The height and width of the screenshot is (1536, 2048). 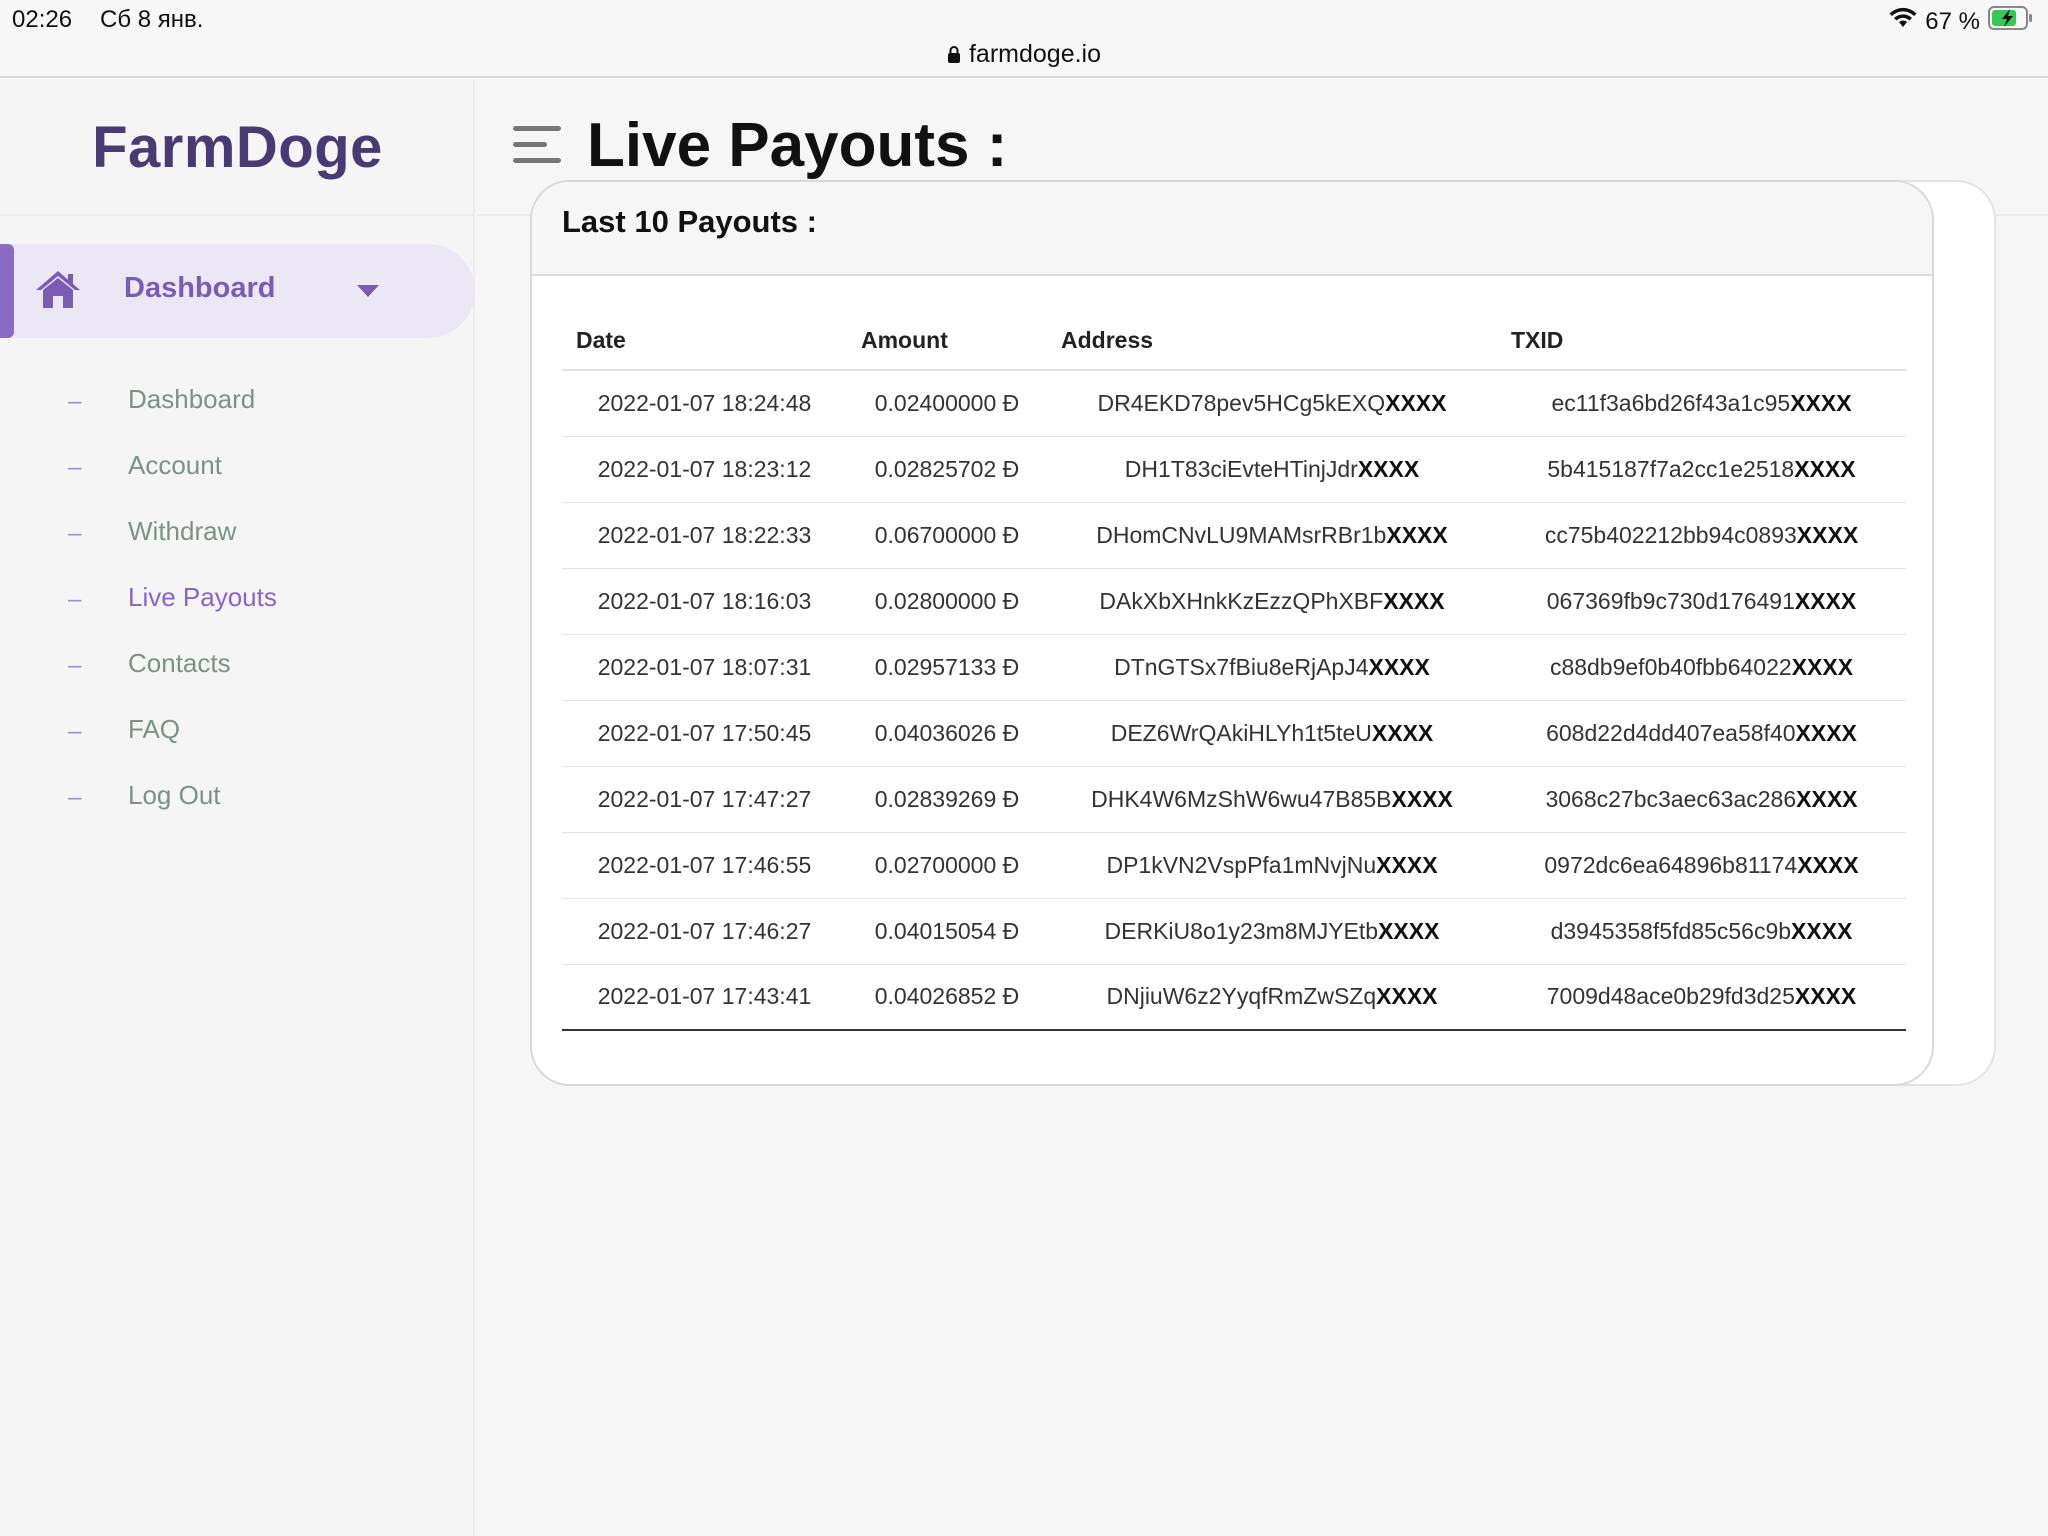 What do you see at coordinates (175, 465) in the screenshot?
I see `sidebar-item-label: Account` at bounding box center [175, 465].